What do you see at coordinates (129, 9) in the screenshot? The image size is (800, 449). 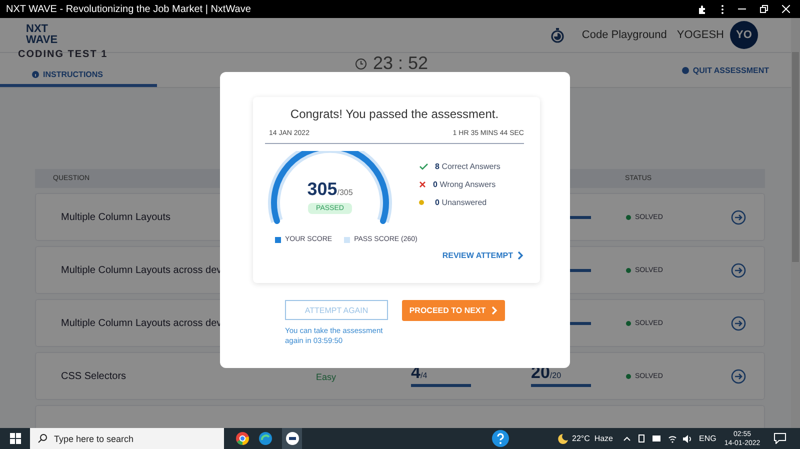 I see `browser-title: NXT WAVE - Revolutionizing the Job Market | NxtWave` at bounding box center [129, 9].